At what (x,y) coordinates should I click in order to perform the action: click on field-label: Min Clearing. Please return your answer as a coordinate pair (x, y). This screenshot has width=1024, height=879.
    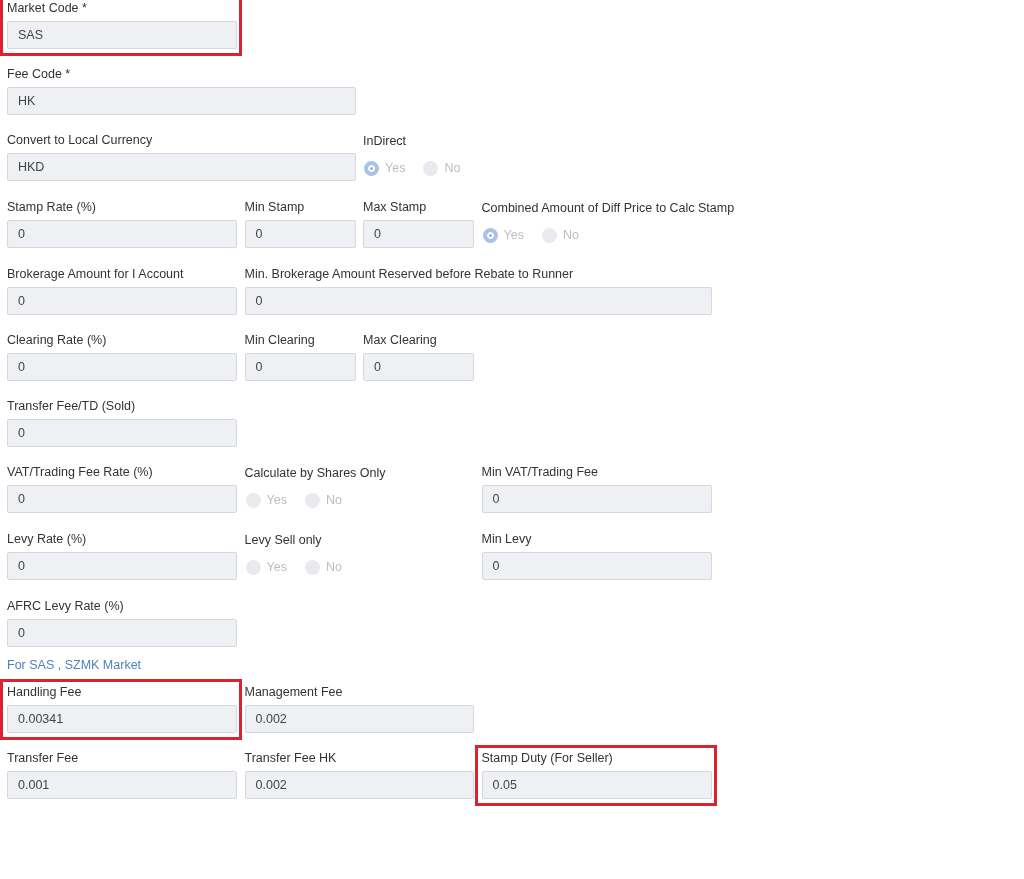
    Looking at the image, I should click on (279, 340).